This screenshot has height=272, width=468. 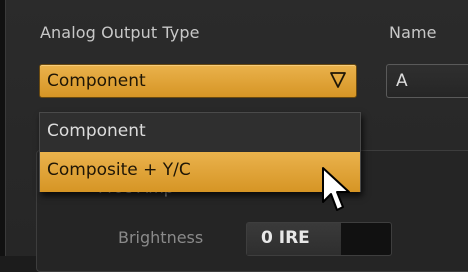 I want to click on analog-output-type-select: Component, so click(x=198, y=81).